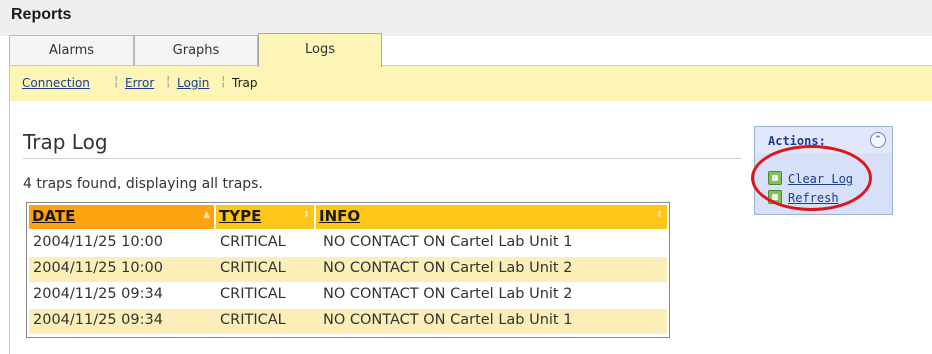 The height and width of the screenshot is (354, 932). What do you see at coordinates (196, 50) in the screenshot?
I see `tab-graphs: Graphs` at bounding box center [196, 50].